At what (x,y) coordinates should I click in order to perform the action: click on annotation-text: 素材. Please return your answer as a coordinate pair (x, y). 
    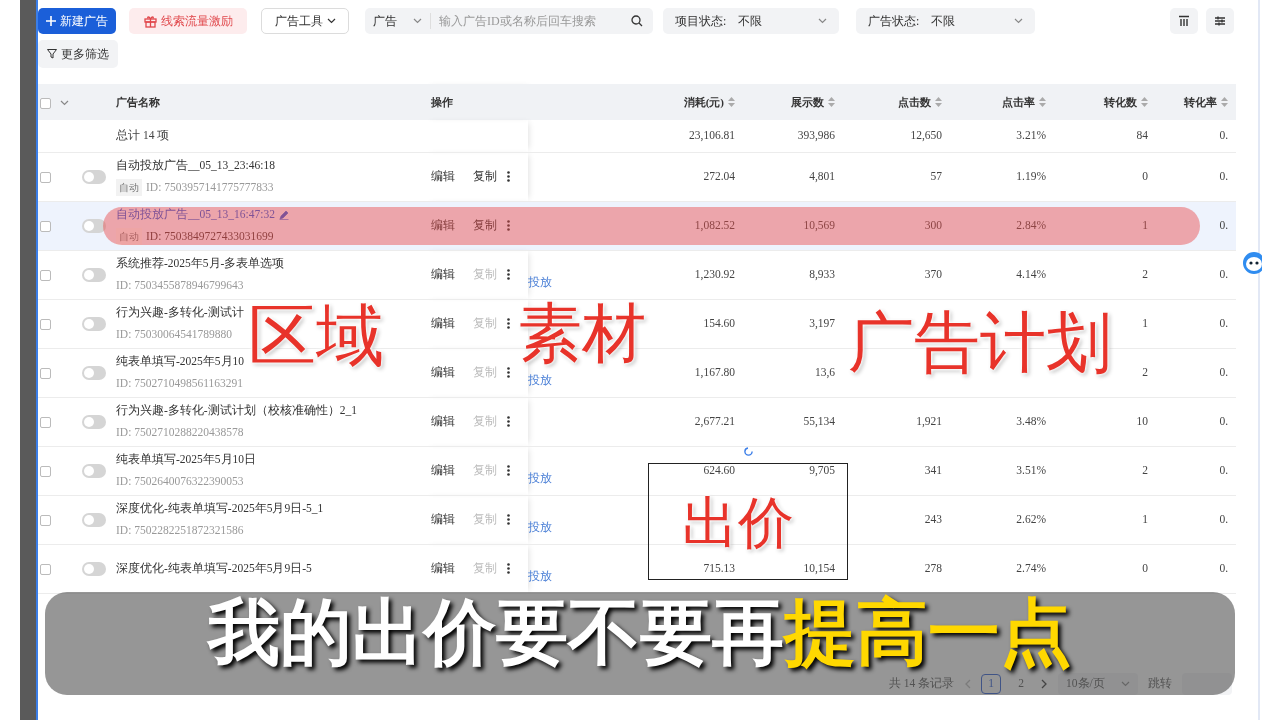
    Looking at the image, I should click on (582, 334).